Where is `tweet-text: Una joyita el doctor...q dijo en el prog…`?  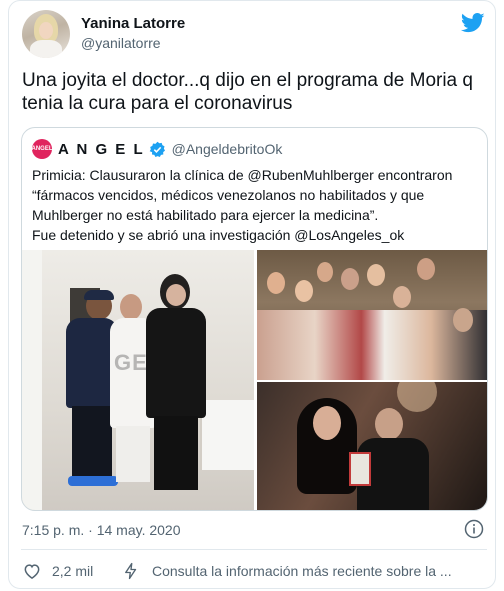
tweet-text: Una joyita el doctor...q dijo en el prog… is located at coordinates (247, 92).